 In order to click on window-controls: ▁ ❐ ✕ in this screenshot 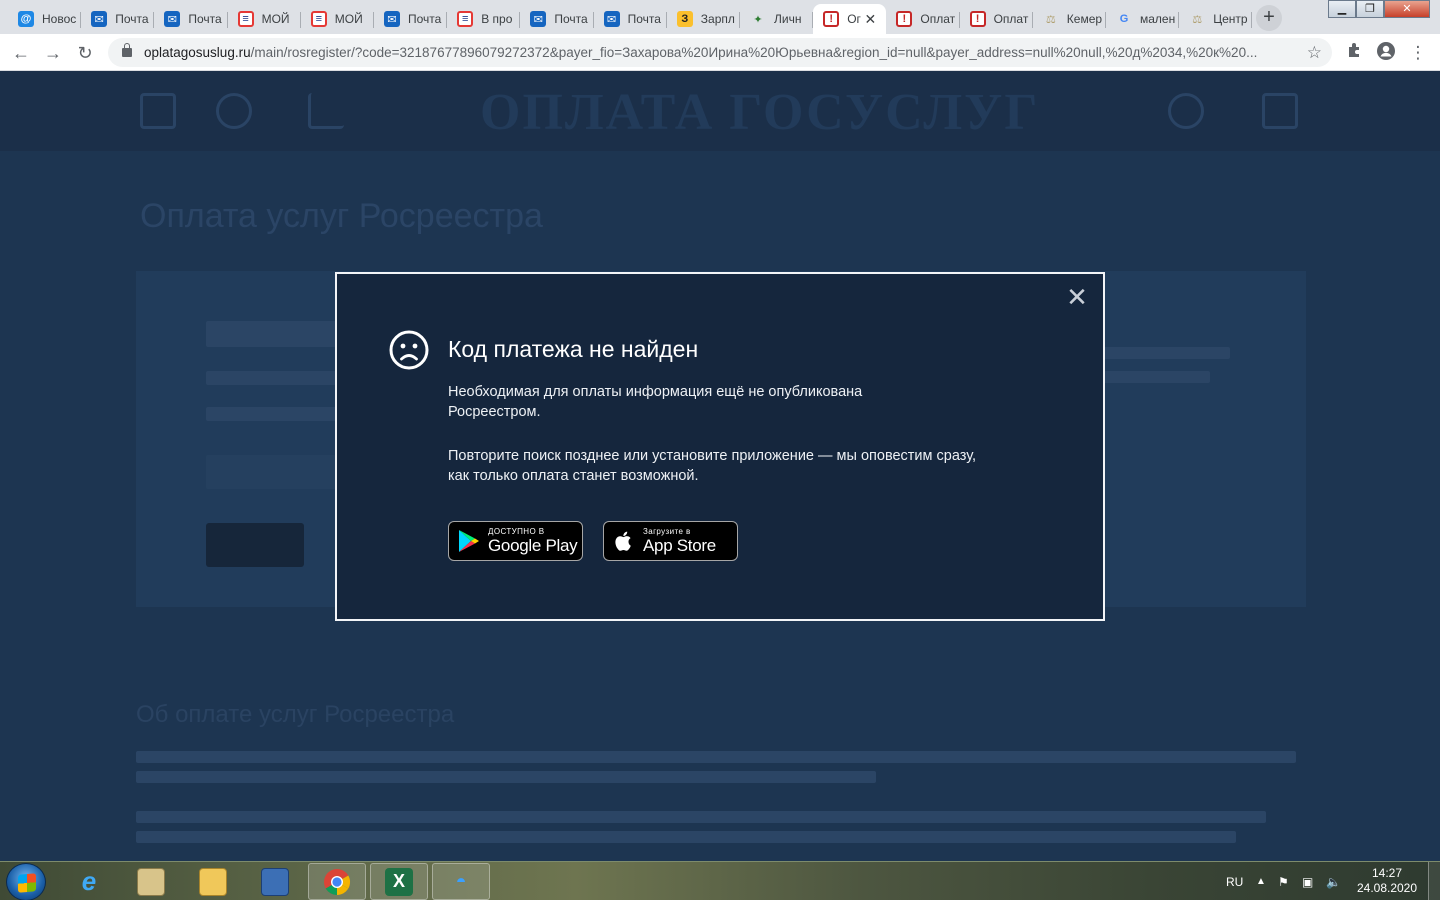, I will do `click(1379, 9)`.